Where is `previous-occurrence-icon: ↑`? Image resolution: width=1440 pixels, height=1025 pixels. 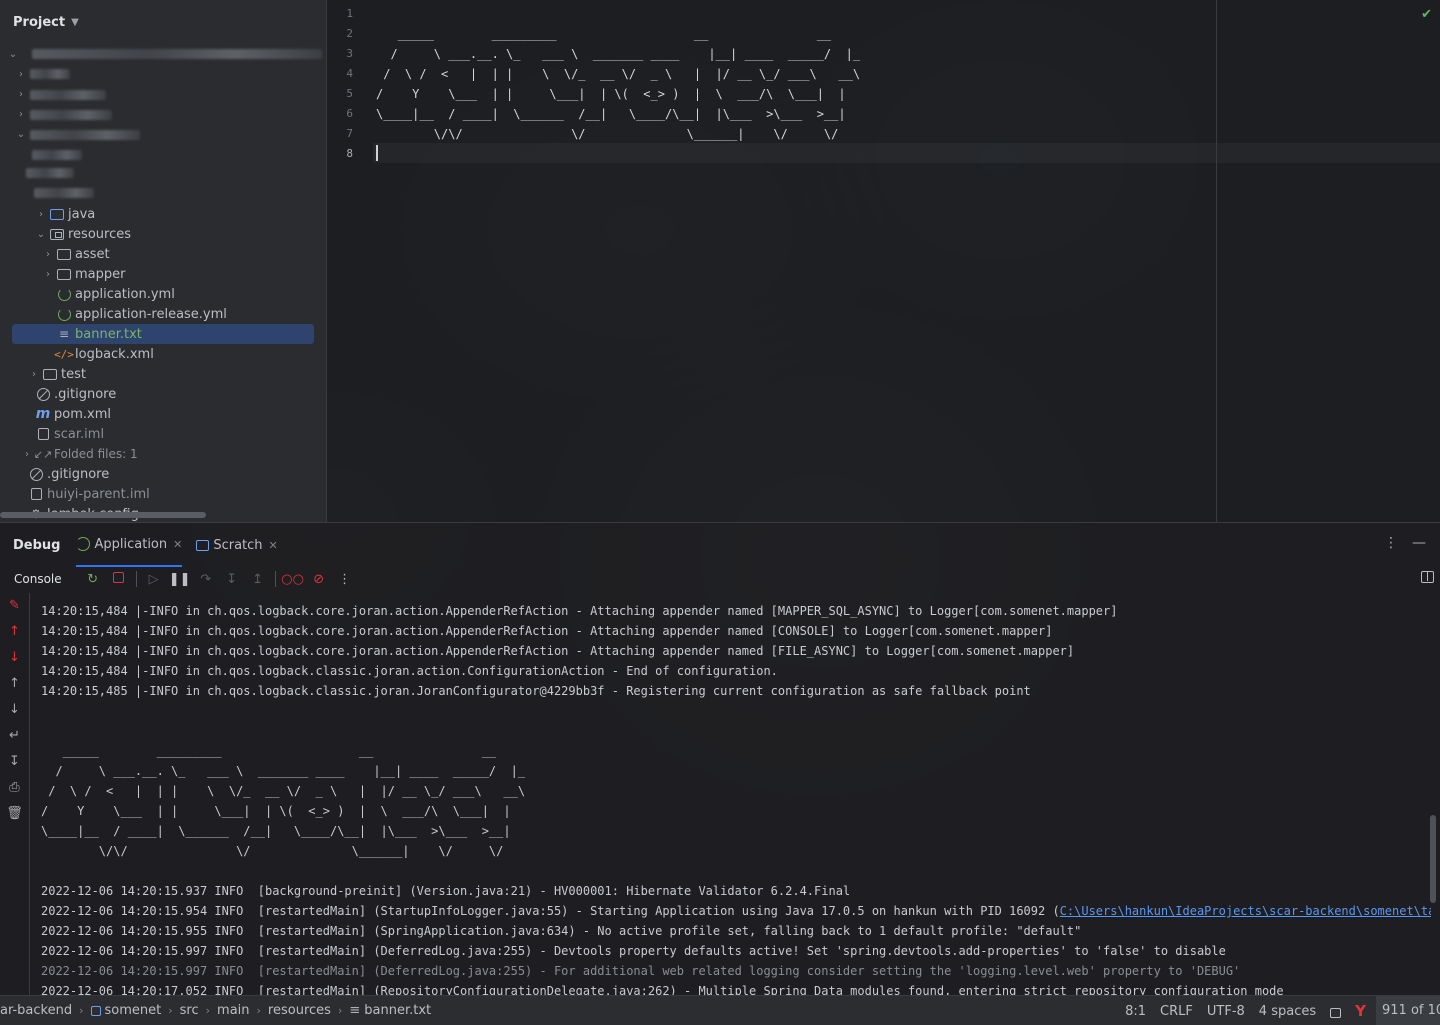
previous-occurrence-icon: ↑ is located at coordinates (14, 632).